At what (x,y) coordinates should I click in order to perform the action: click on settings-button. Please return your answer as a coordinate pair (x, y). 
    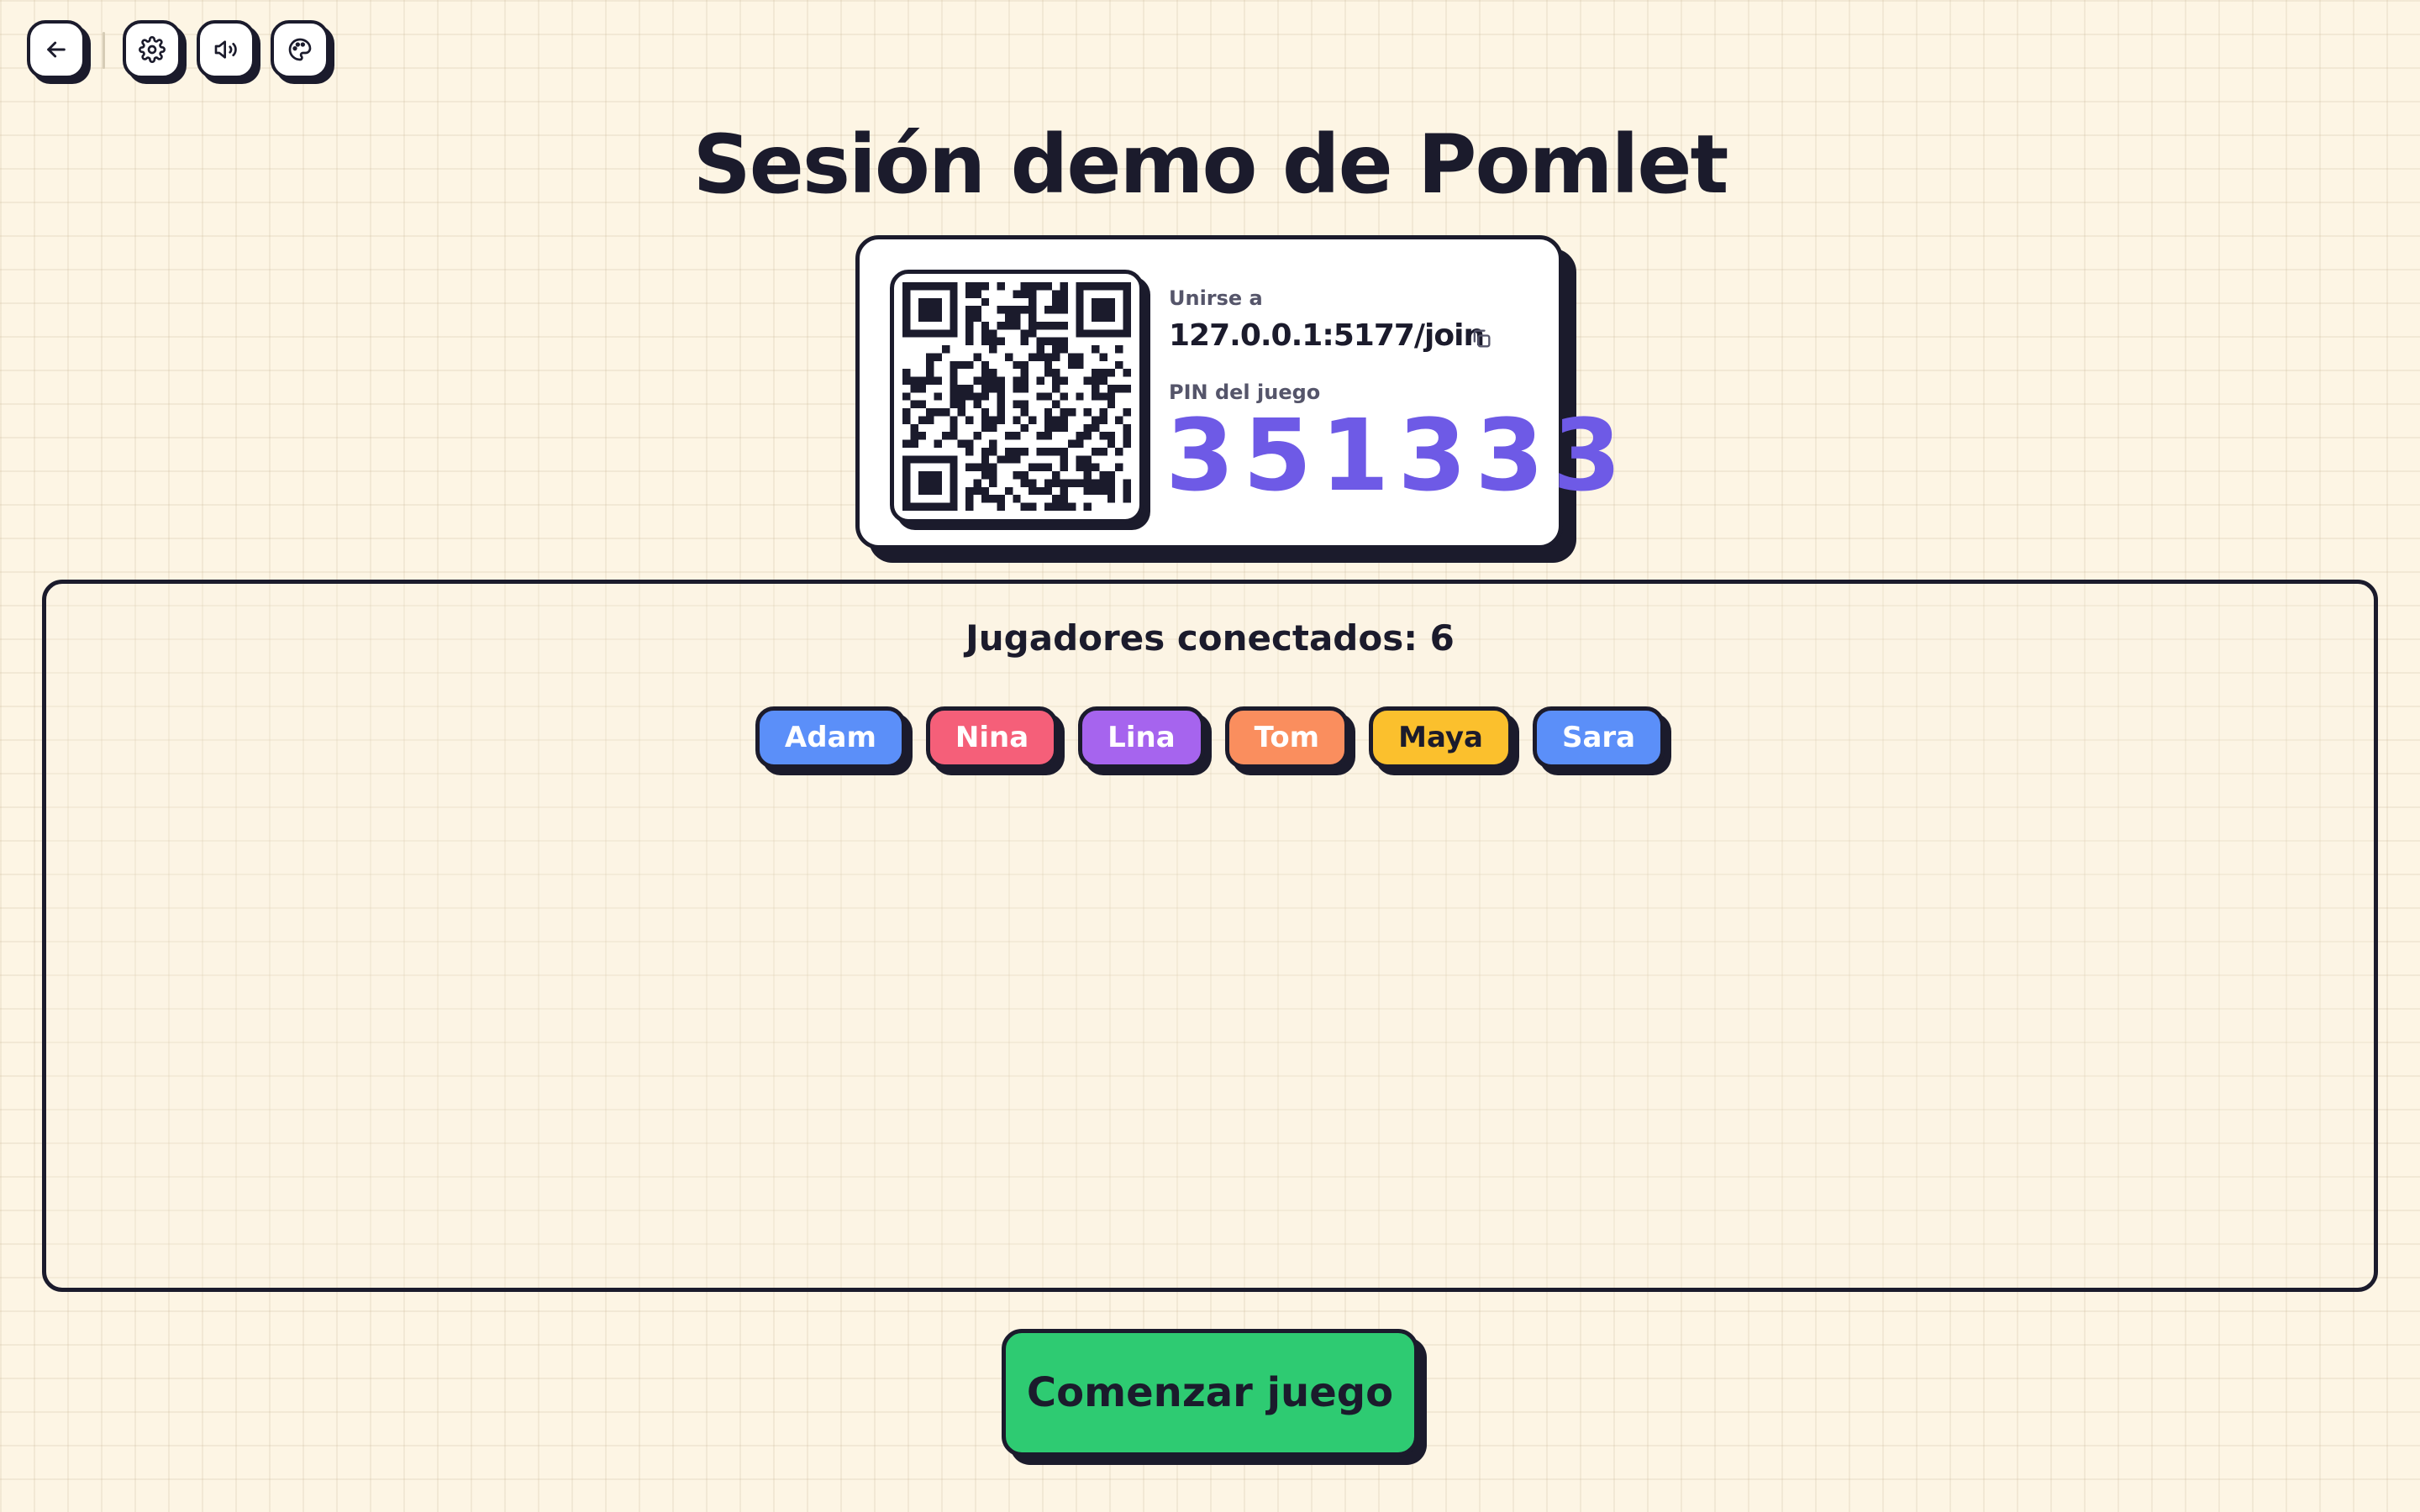
    Looking at the image, I should click on (153, 49).